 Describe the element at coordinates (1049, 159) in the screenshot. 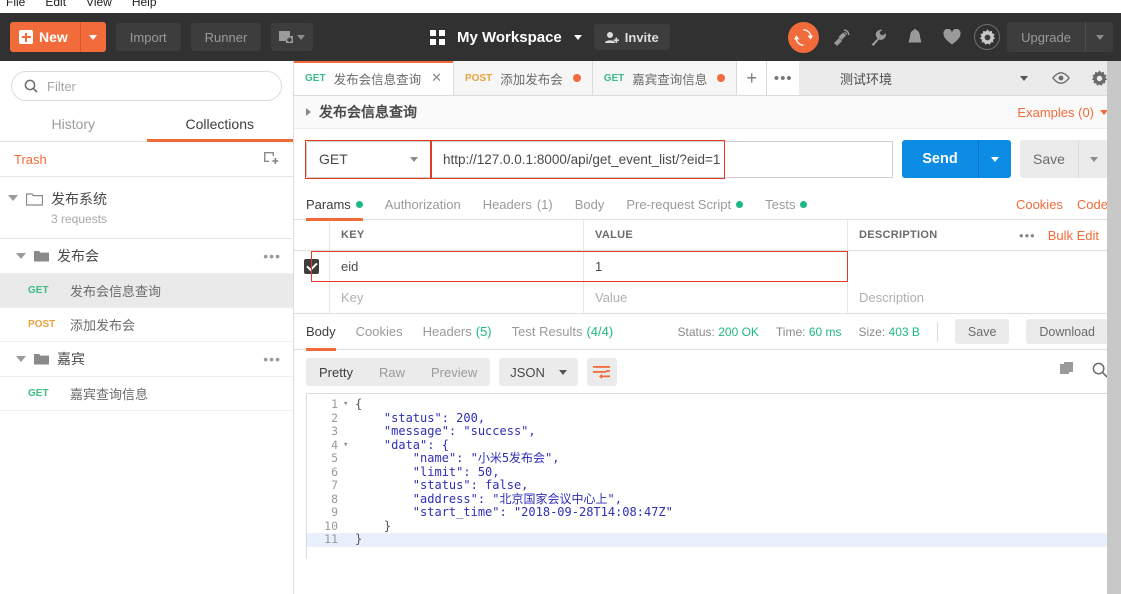

I see `save-button: Save` at that location.